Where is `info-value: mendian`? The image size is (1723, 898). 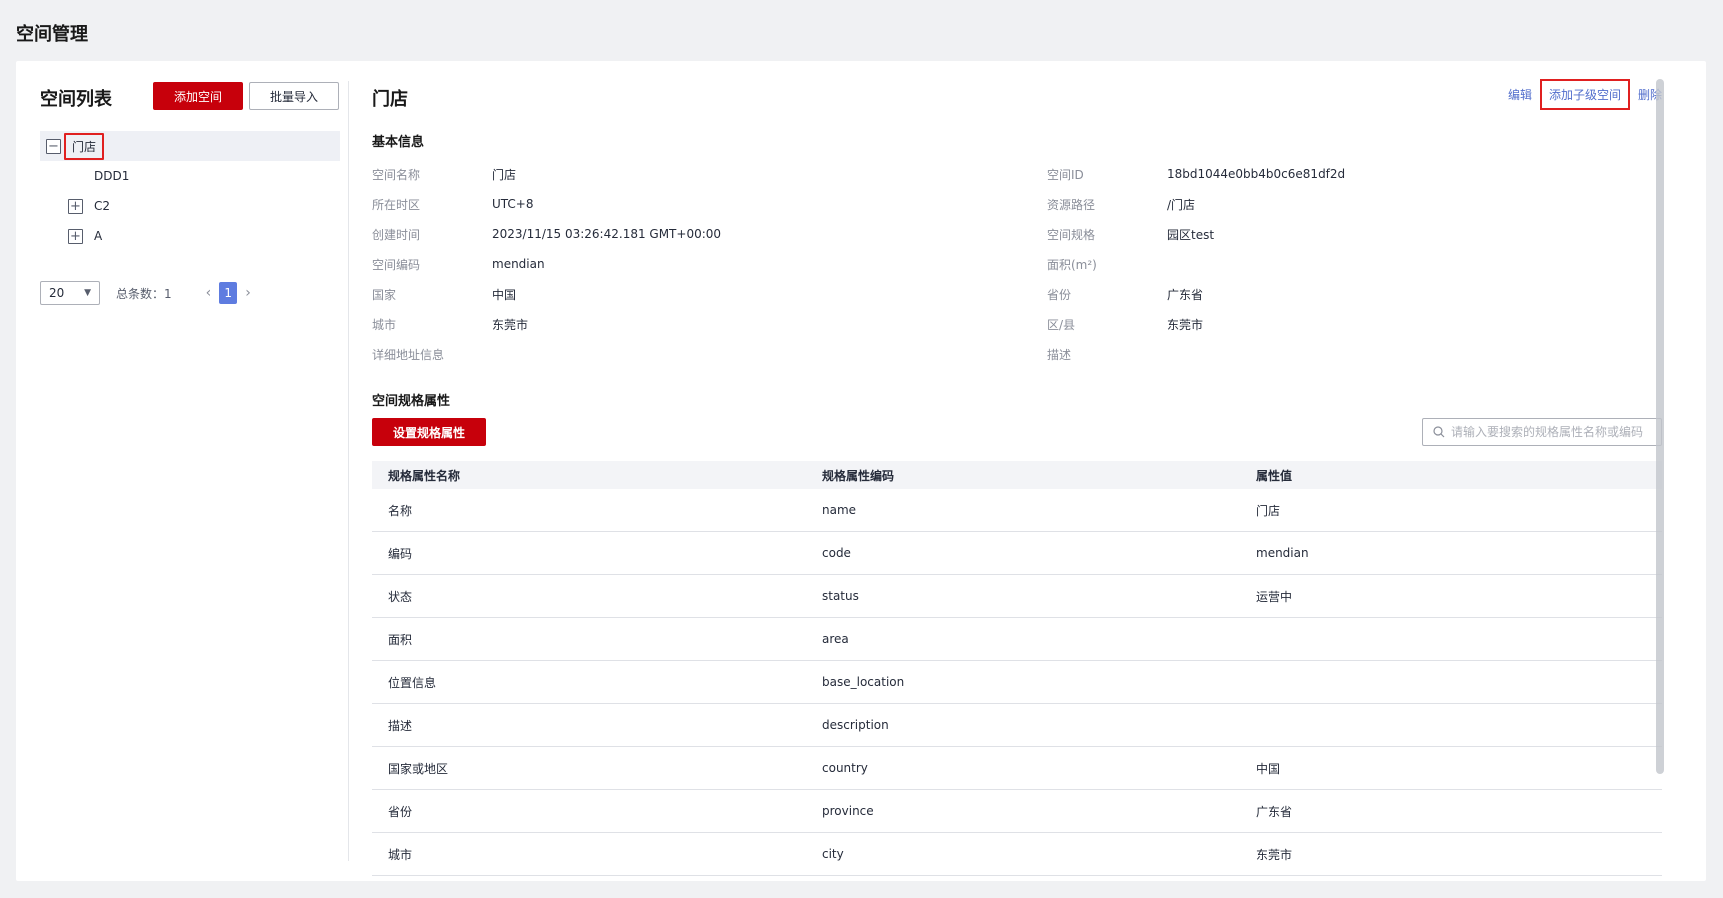 info-value: mendian is located at coordinates (518, 264).